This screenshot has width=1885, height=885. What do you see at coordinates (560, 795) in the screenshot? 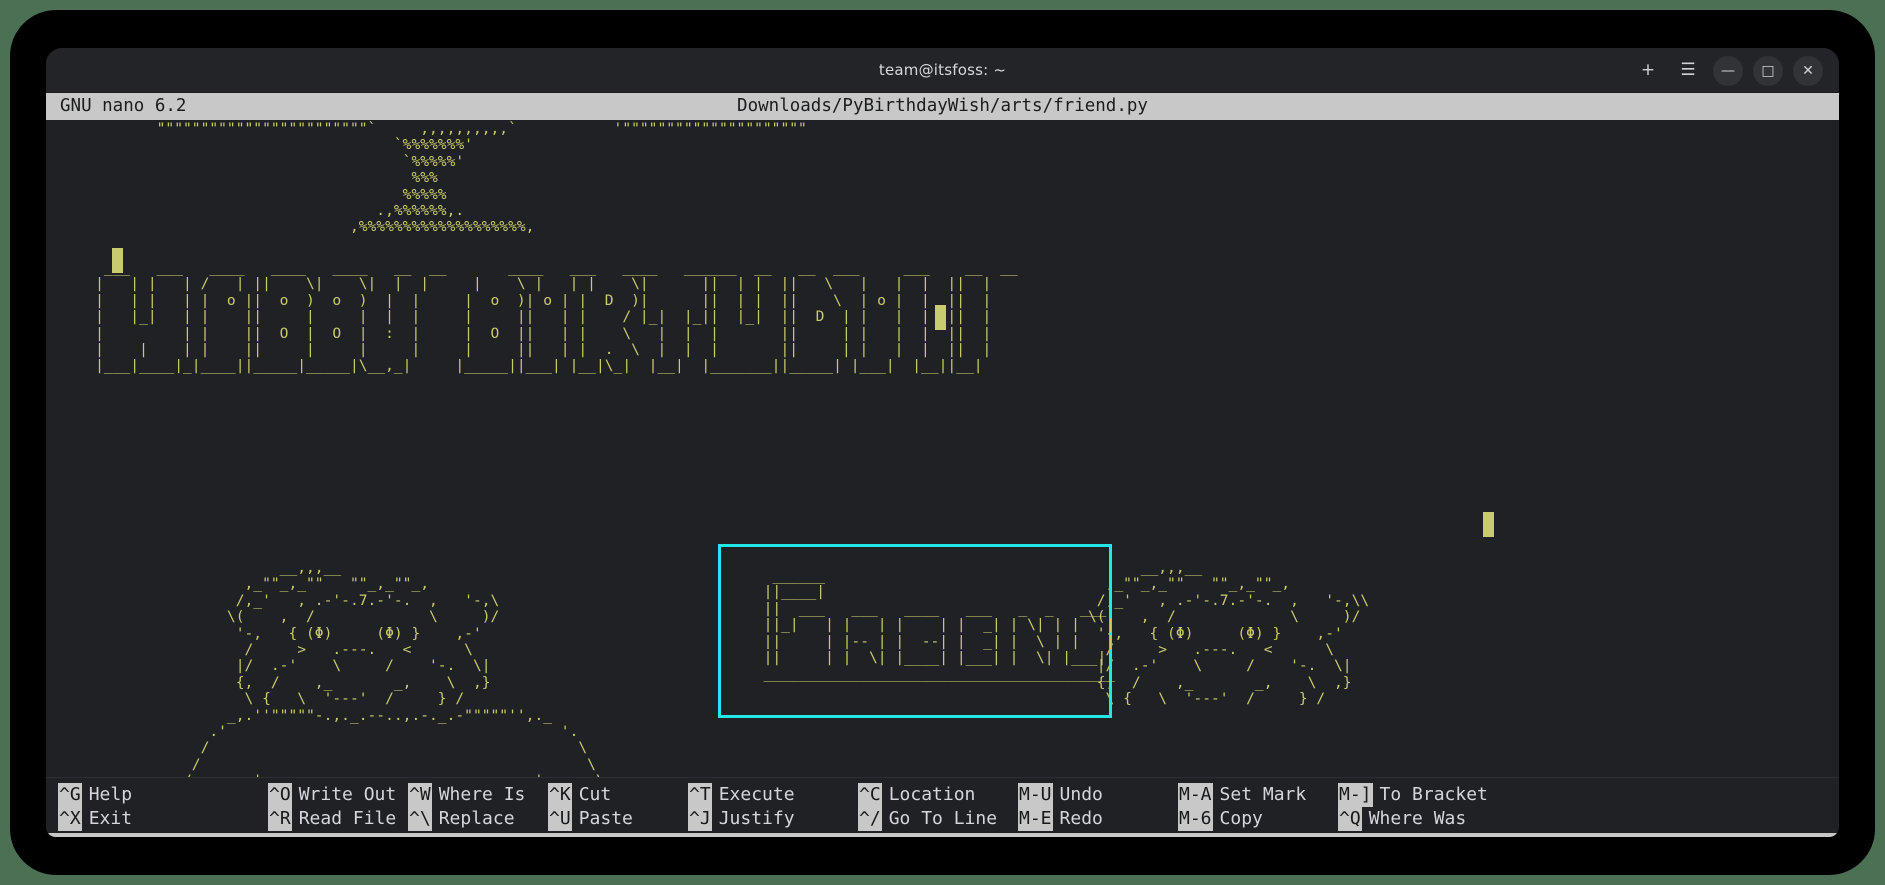
I see `shortcut-cut-key: ^K` at bounding box center [560, 795].